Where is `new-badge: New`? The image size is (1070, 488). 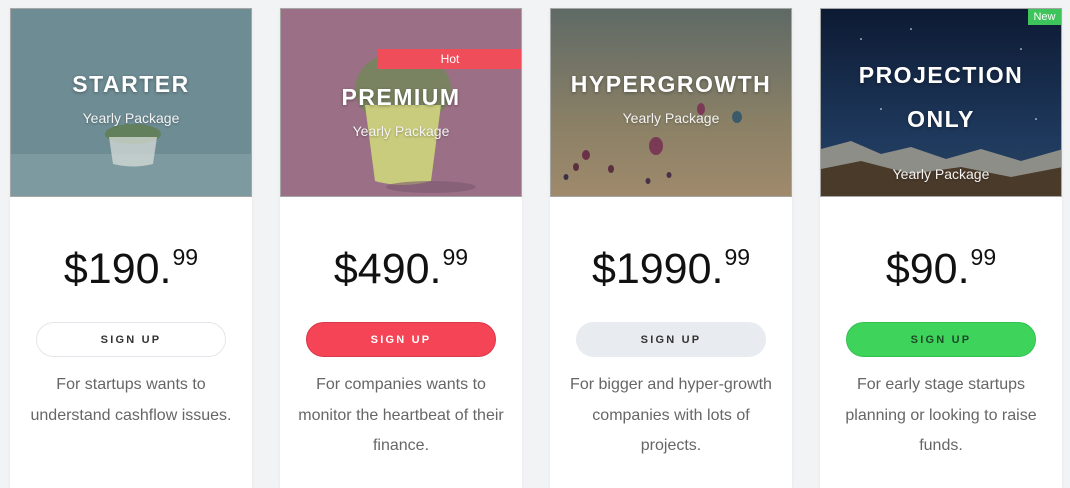 new-badge: New is located at coordinates (1044, 17).